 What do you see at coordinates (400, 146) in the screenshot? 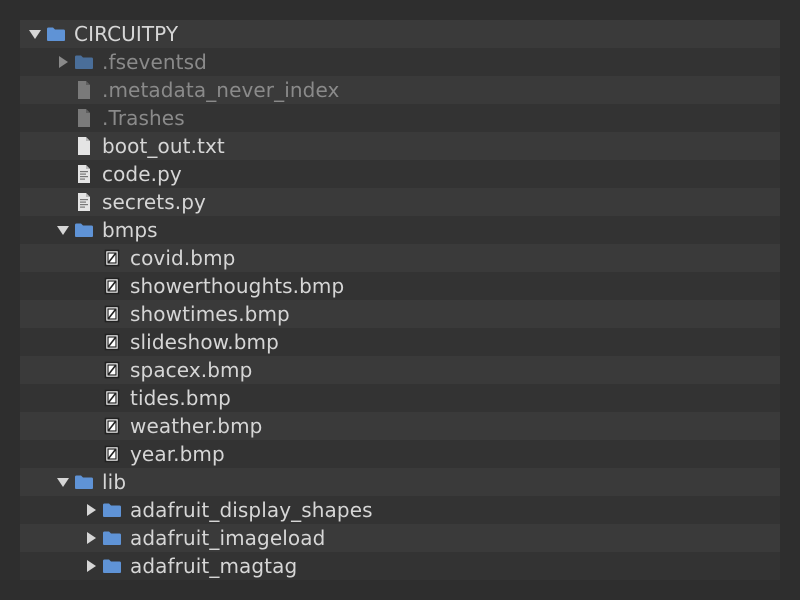
I see `tree-row-boot-out-txt: boot_out.txt` at bounding box center [400, 146].